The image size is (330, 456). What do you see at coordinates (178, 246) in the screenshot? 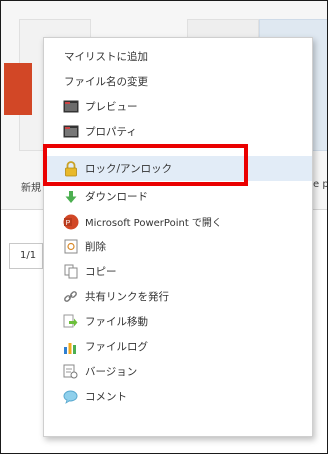
I see `menu-item-delete: 削除` at bounding box center [178, 246].